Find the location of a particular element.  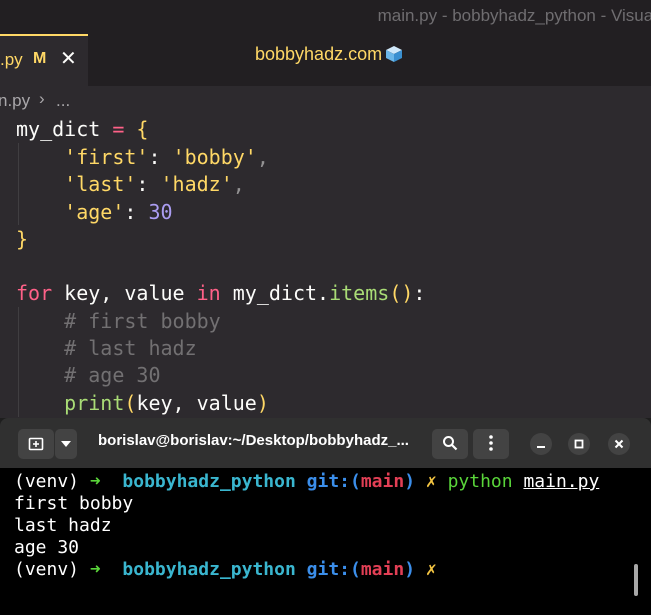

output-line: first bobby is located at coordinates (74, 503).